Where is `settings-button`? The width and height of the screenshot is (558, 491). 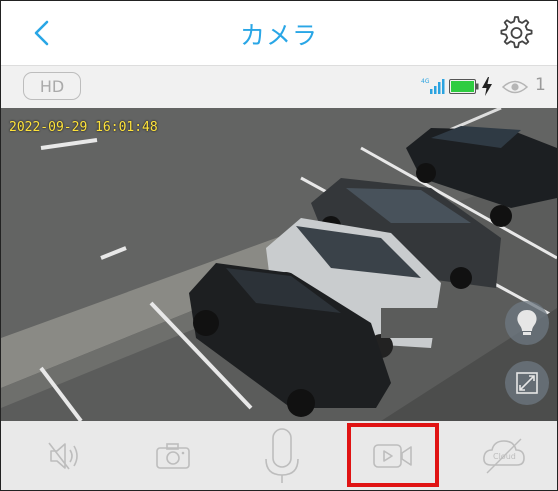
settings-button is located at coordinates (515, 33).